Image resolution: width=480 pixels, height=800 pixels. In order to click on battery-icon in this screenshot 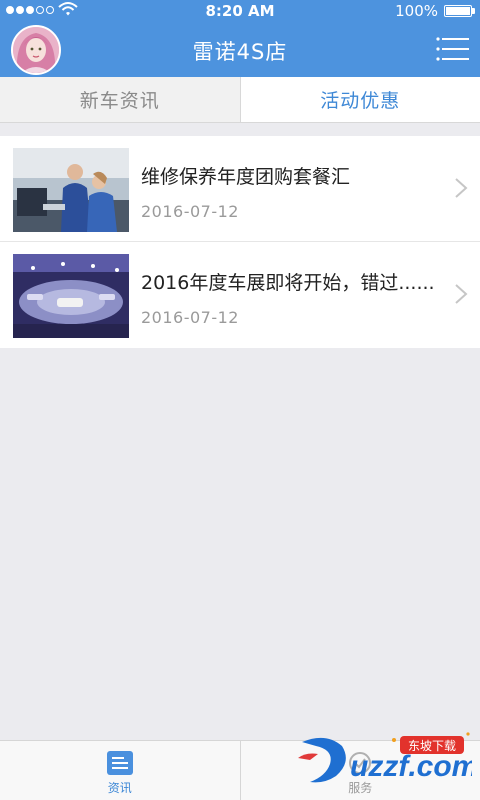, I will do `click(458, 11)`.